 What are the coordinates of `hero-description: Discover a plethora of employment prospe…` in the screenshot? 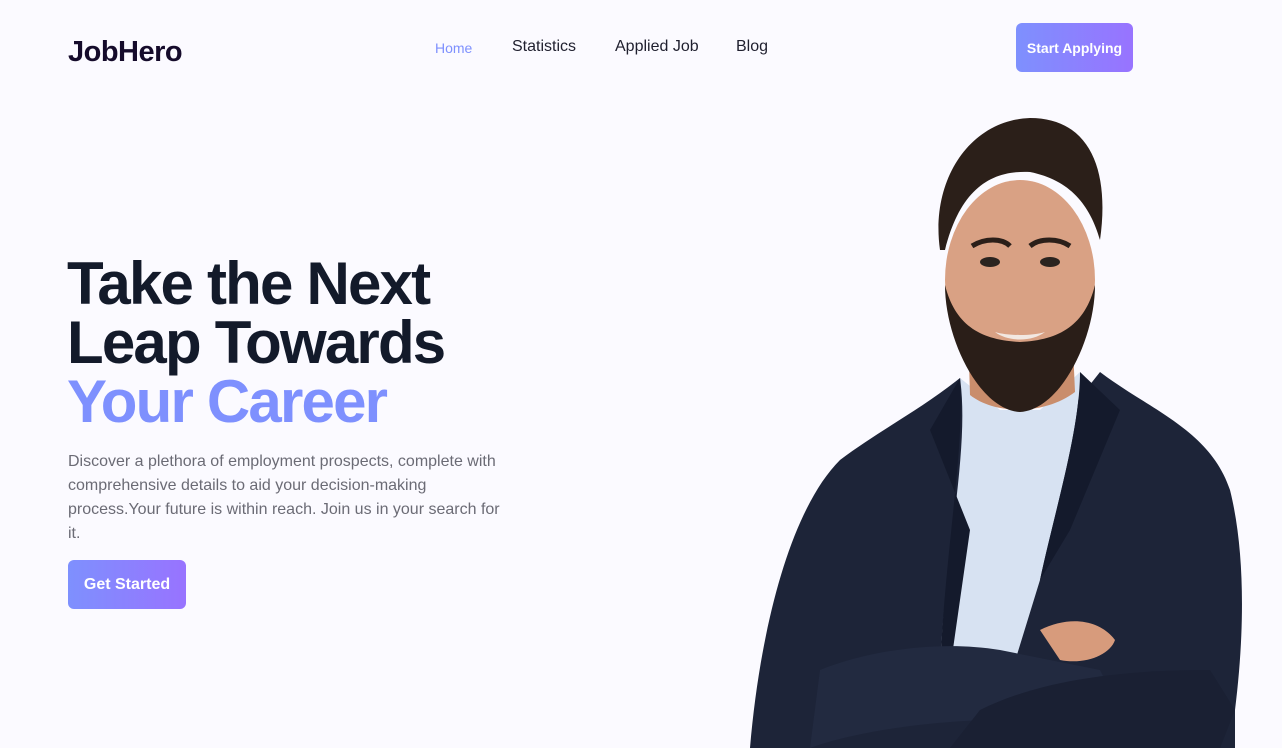 It's located at (284, 497).